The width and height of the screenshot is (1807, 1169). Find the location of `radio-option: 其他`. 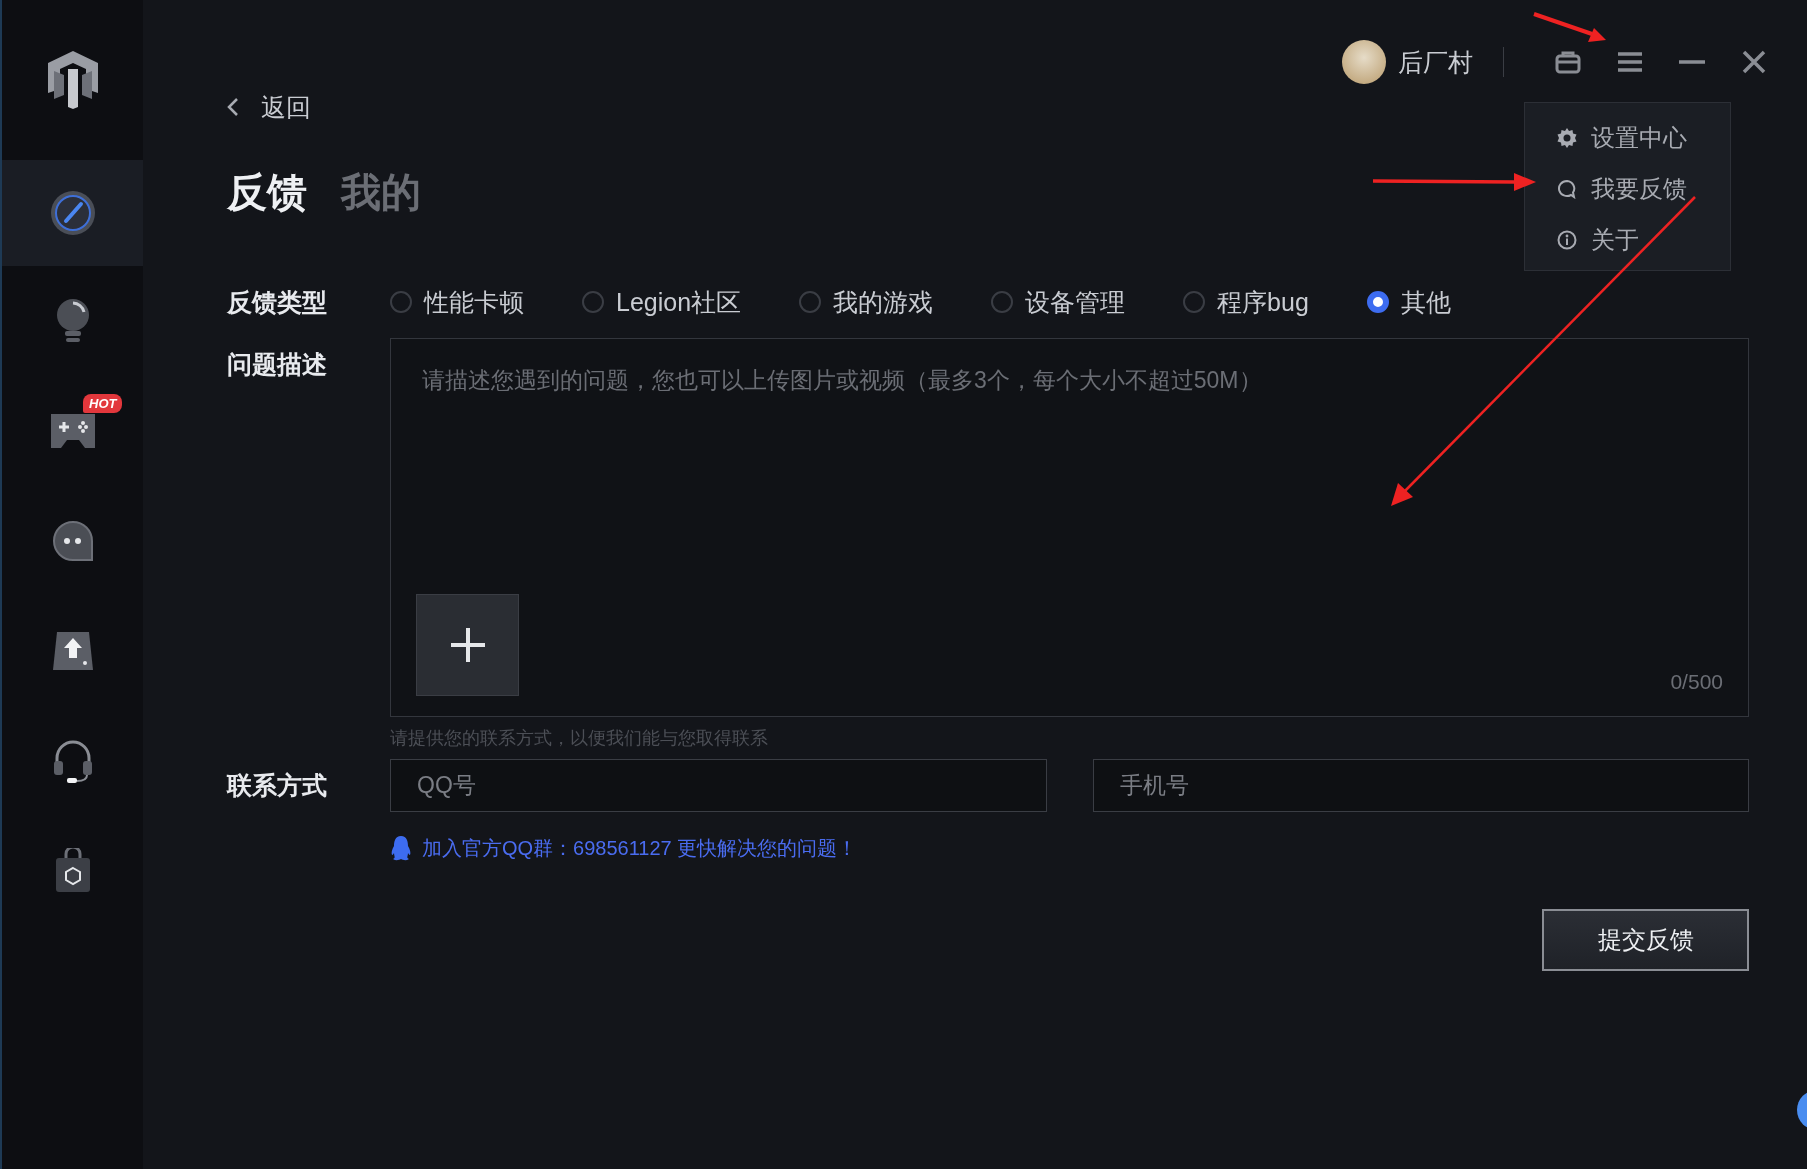

radio-option: 其他 is located at coordinates (1408, 302).